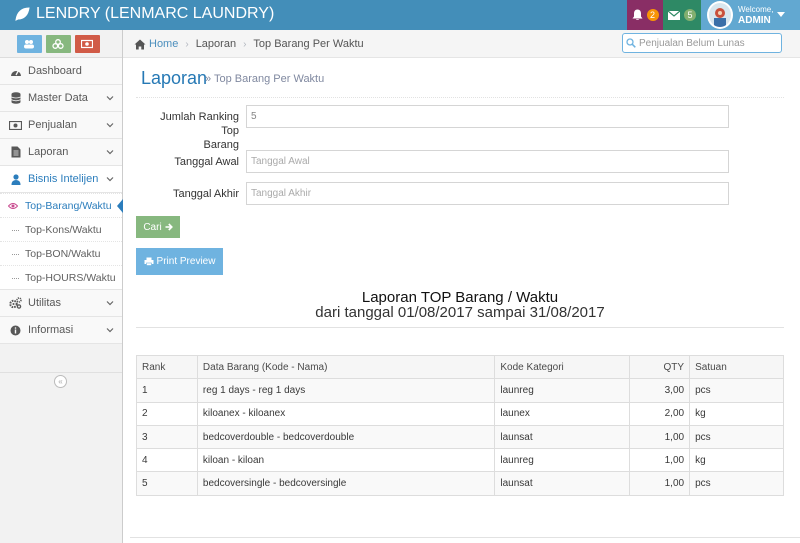 This screenshot has width=800, height=543. Describe the element at coordinates (186, 261) in the screenshot. I see `print-preview-label: Print Preview` at that location.